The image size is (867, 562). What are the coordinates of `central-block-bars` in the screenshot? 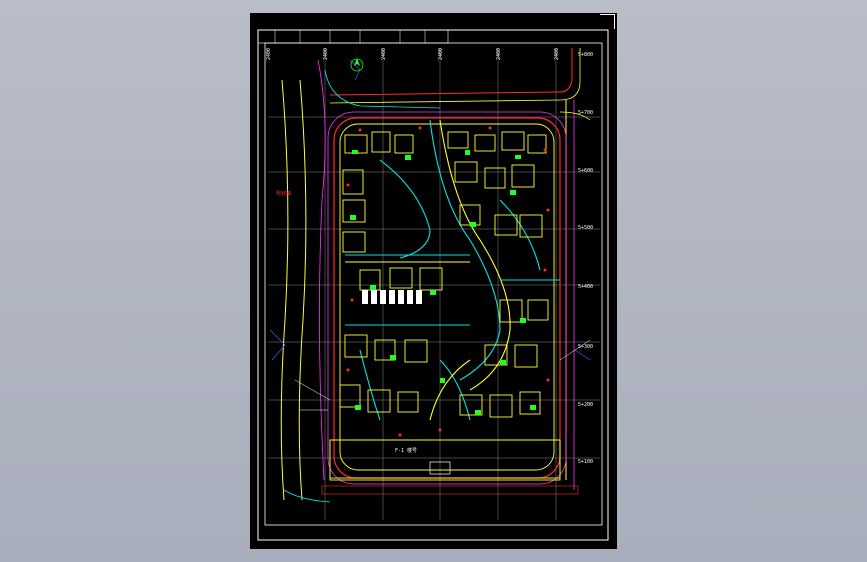 It's located at (392, 297).